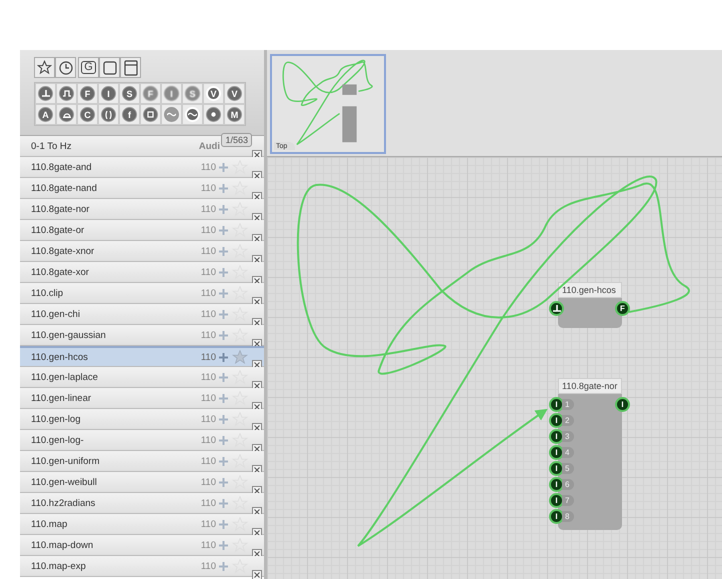 This screenshot has width=722, height=579. What do you see at coordinates (108, 93) in the screenshot?
I see `type-filter-button: I` at bounding box center [108, 93].